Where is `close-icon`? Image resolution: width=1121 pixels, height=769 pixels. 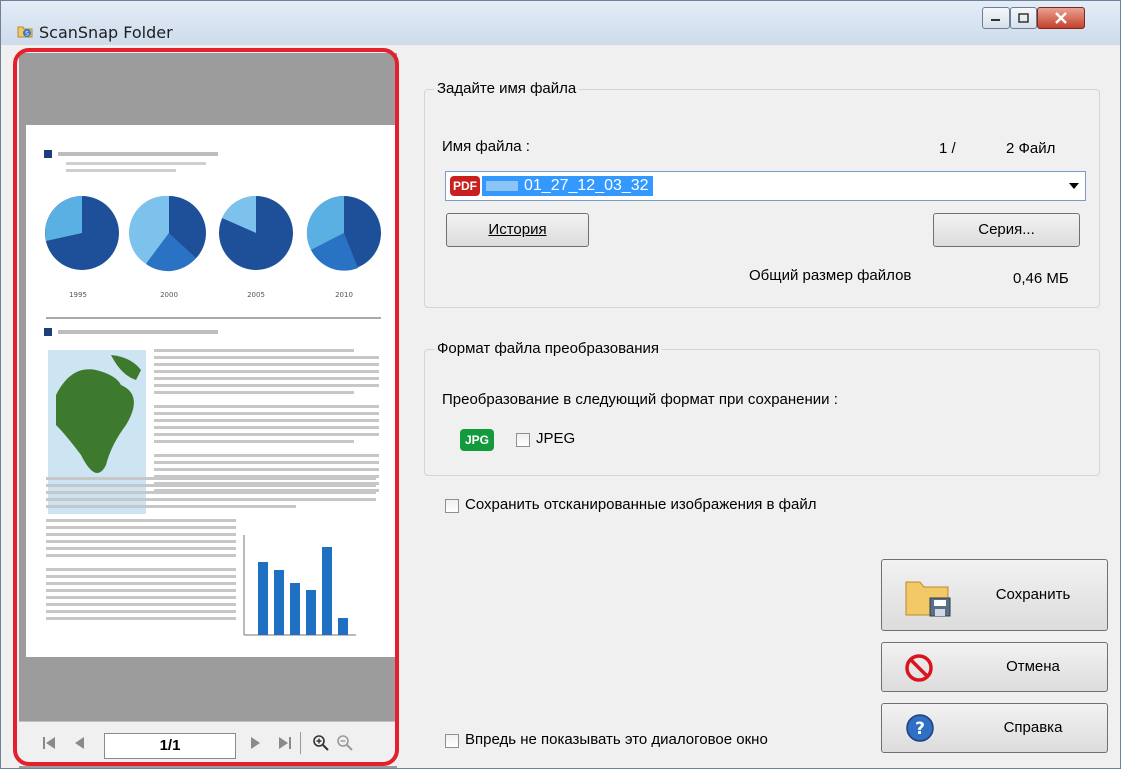
close-icon is located at coordinates (1061, 18).